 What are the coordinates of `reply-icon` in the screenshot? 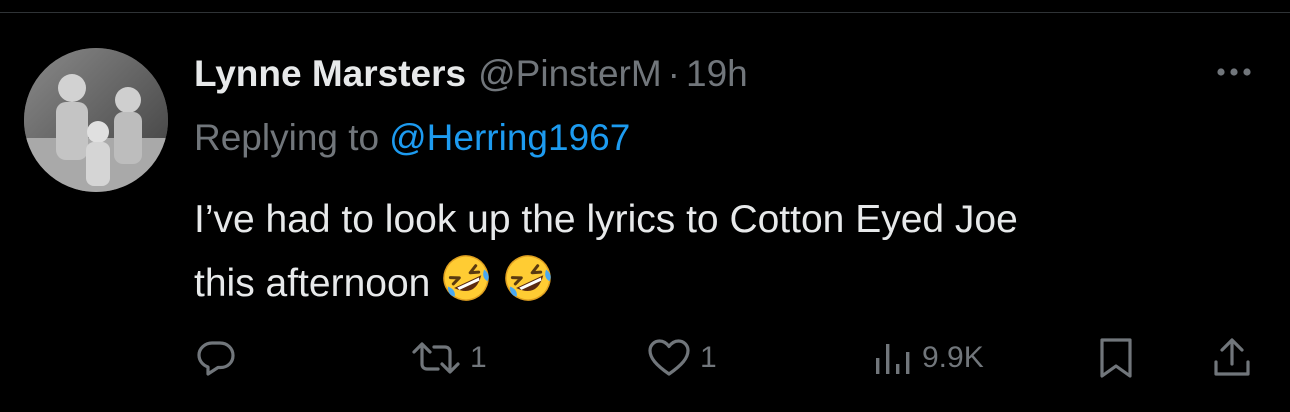 It's located at (216, 358).